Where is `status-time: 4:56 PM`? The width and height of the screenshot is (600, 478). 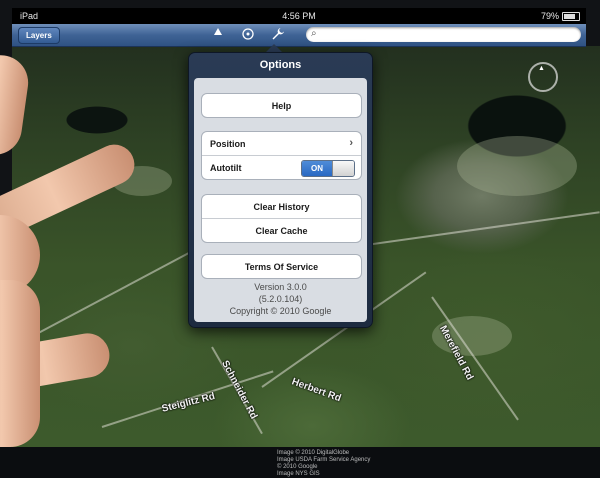 status-time: 4:56 PM is located at coordinates (299, 16).